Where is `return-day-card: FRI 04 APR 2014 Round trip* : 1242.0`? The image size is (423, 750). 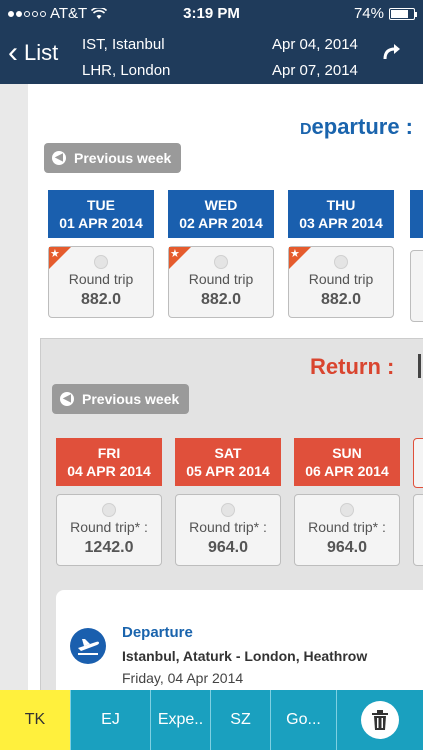 return-day-card: FRI 04 APR 2014 Round trip* : 1242.0 is located at coordinates (109, 502).